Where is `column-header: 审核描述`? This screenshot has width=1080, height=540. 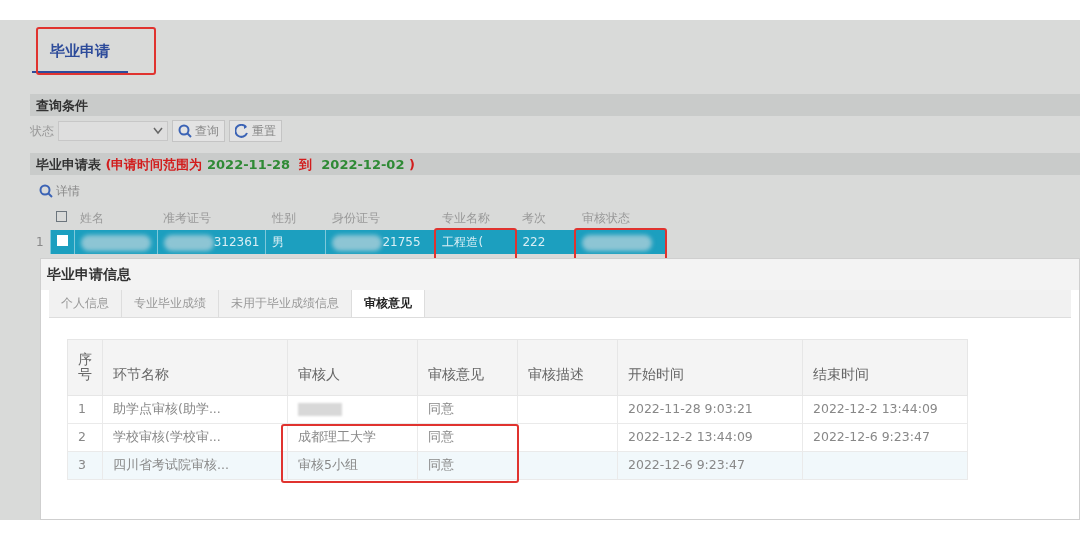 column-header: 审核描述 is located at coordinates (556, 374).